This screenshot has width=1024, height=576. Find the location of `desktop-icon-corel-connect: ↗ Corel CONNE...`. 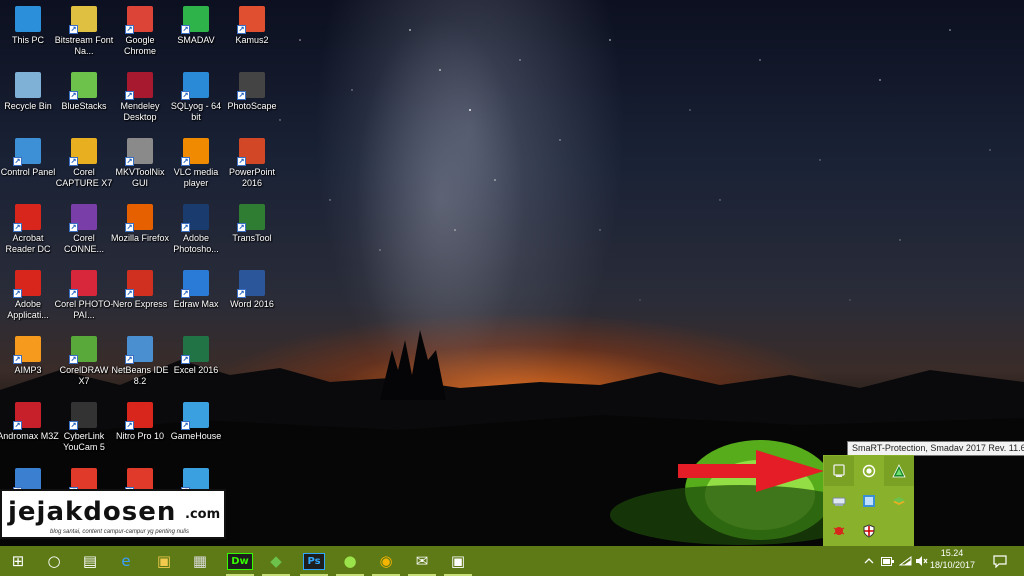

desktop-icon-corel-connect: ↗ Corel CONNE... is located at coordinates (84, 231).